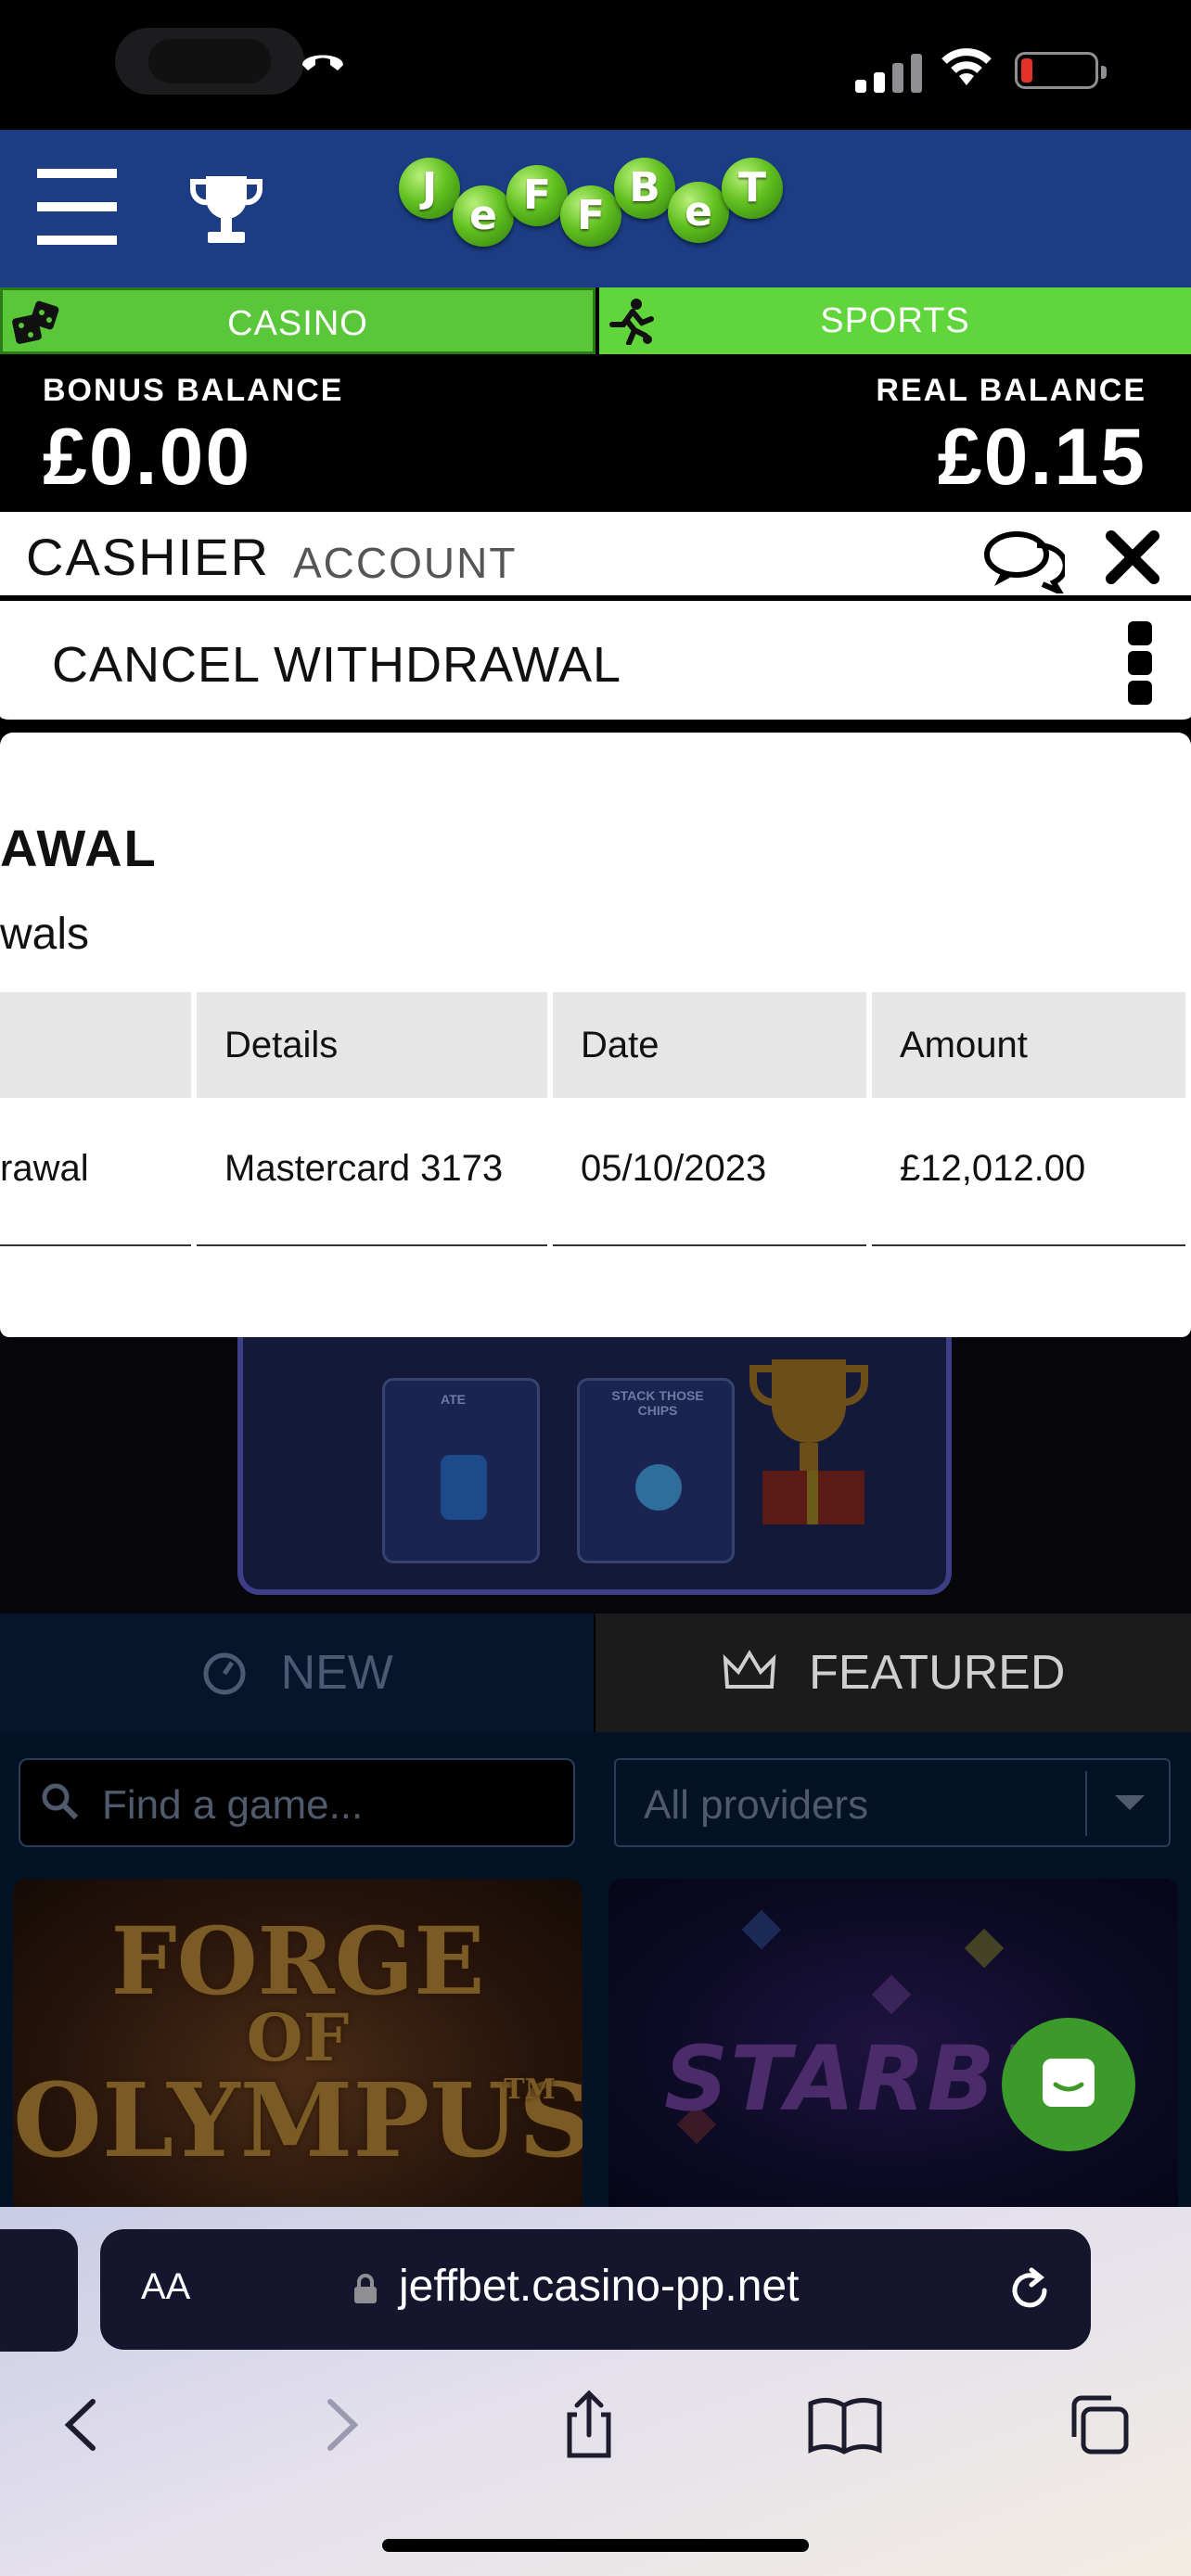  I want to click on more-options-icon, so click(1140, 663).